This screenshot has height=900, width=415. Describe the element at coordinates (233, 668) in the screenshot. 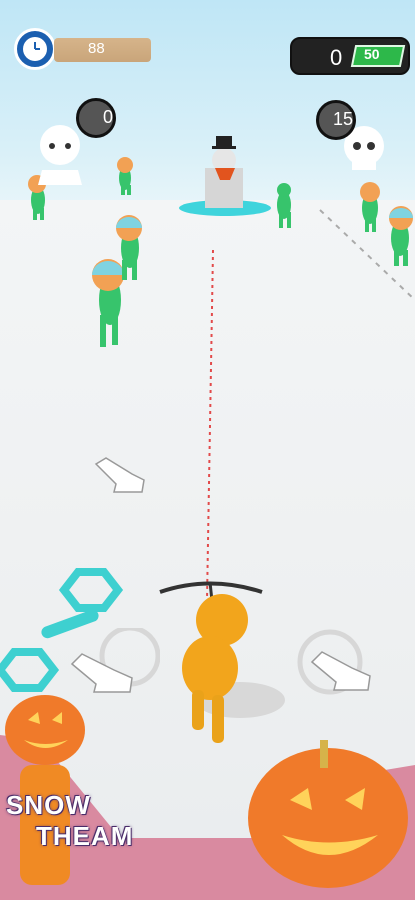

I see `player-character` at that location.